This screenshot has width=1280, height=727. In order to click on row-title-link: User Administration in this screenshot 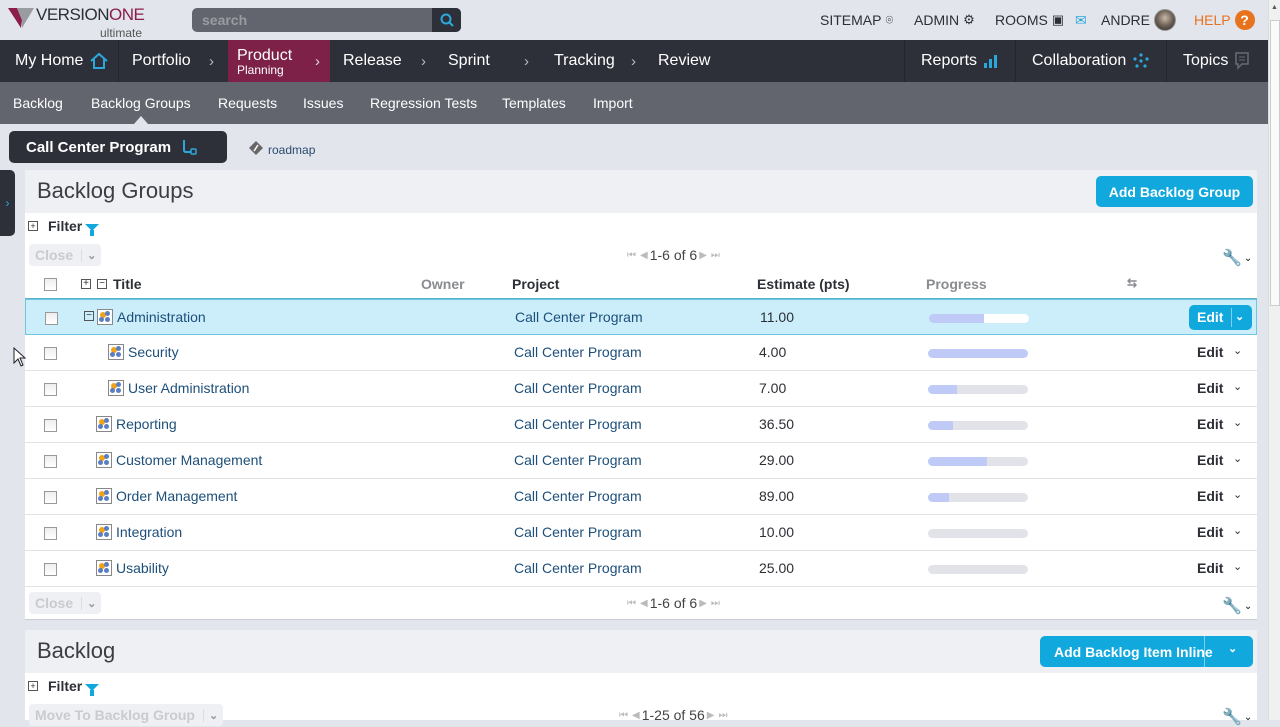, I will do `click(188, 388)`.